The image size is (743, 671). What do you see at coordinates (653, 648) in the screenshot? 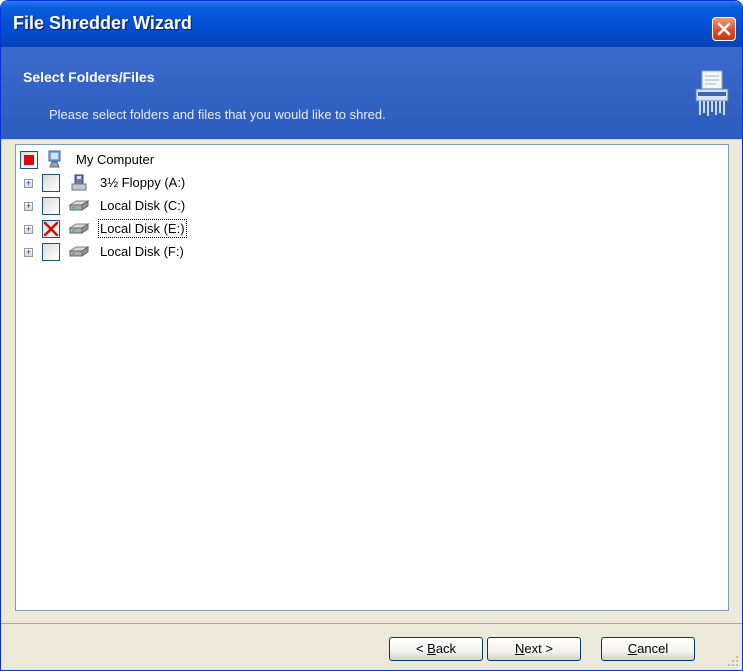
I see `cancel-button-rest: ancel` at bounding box center [653, 648].